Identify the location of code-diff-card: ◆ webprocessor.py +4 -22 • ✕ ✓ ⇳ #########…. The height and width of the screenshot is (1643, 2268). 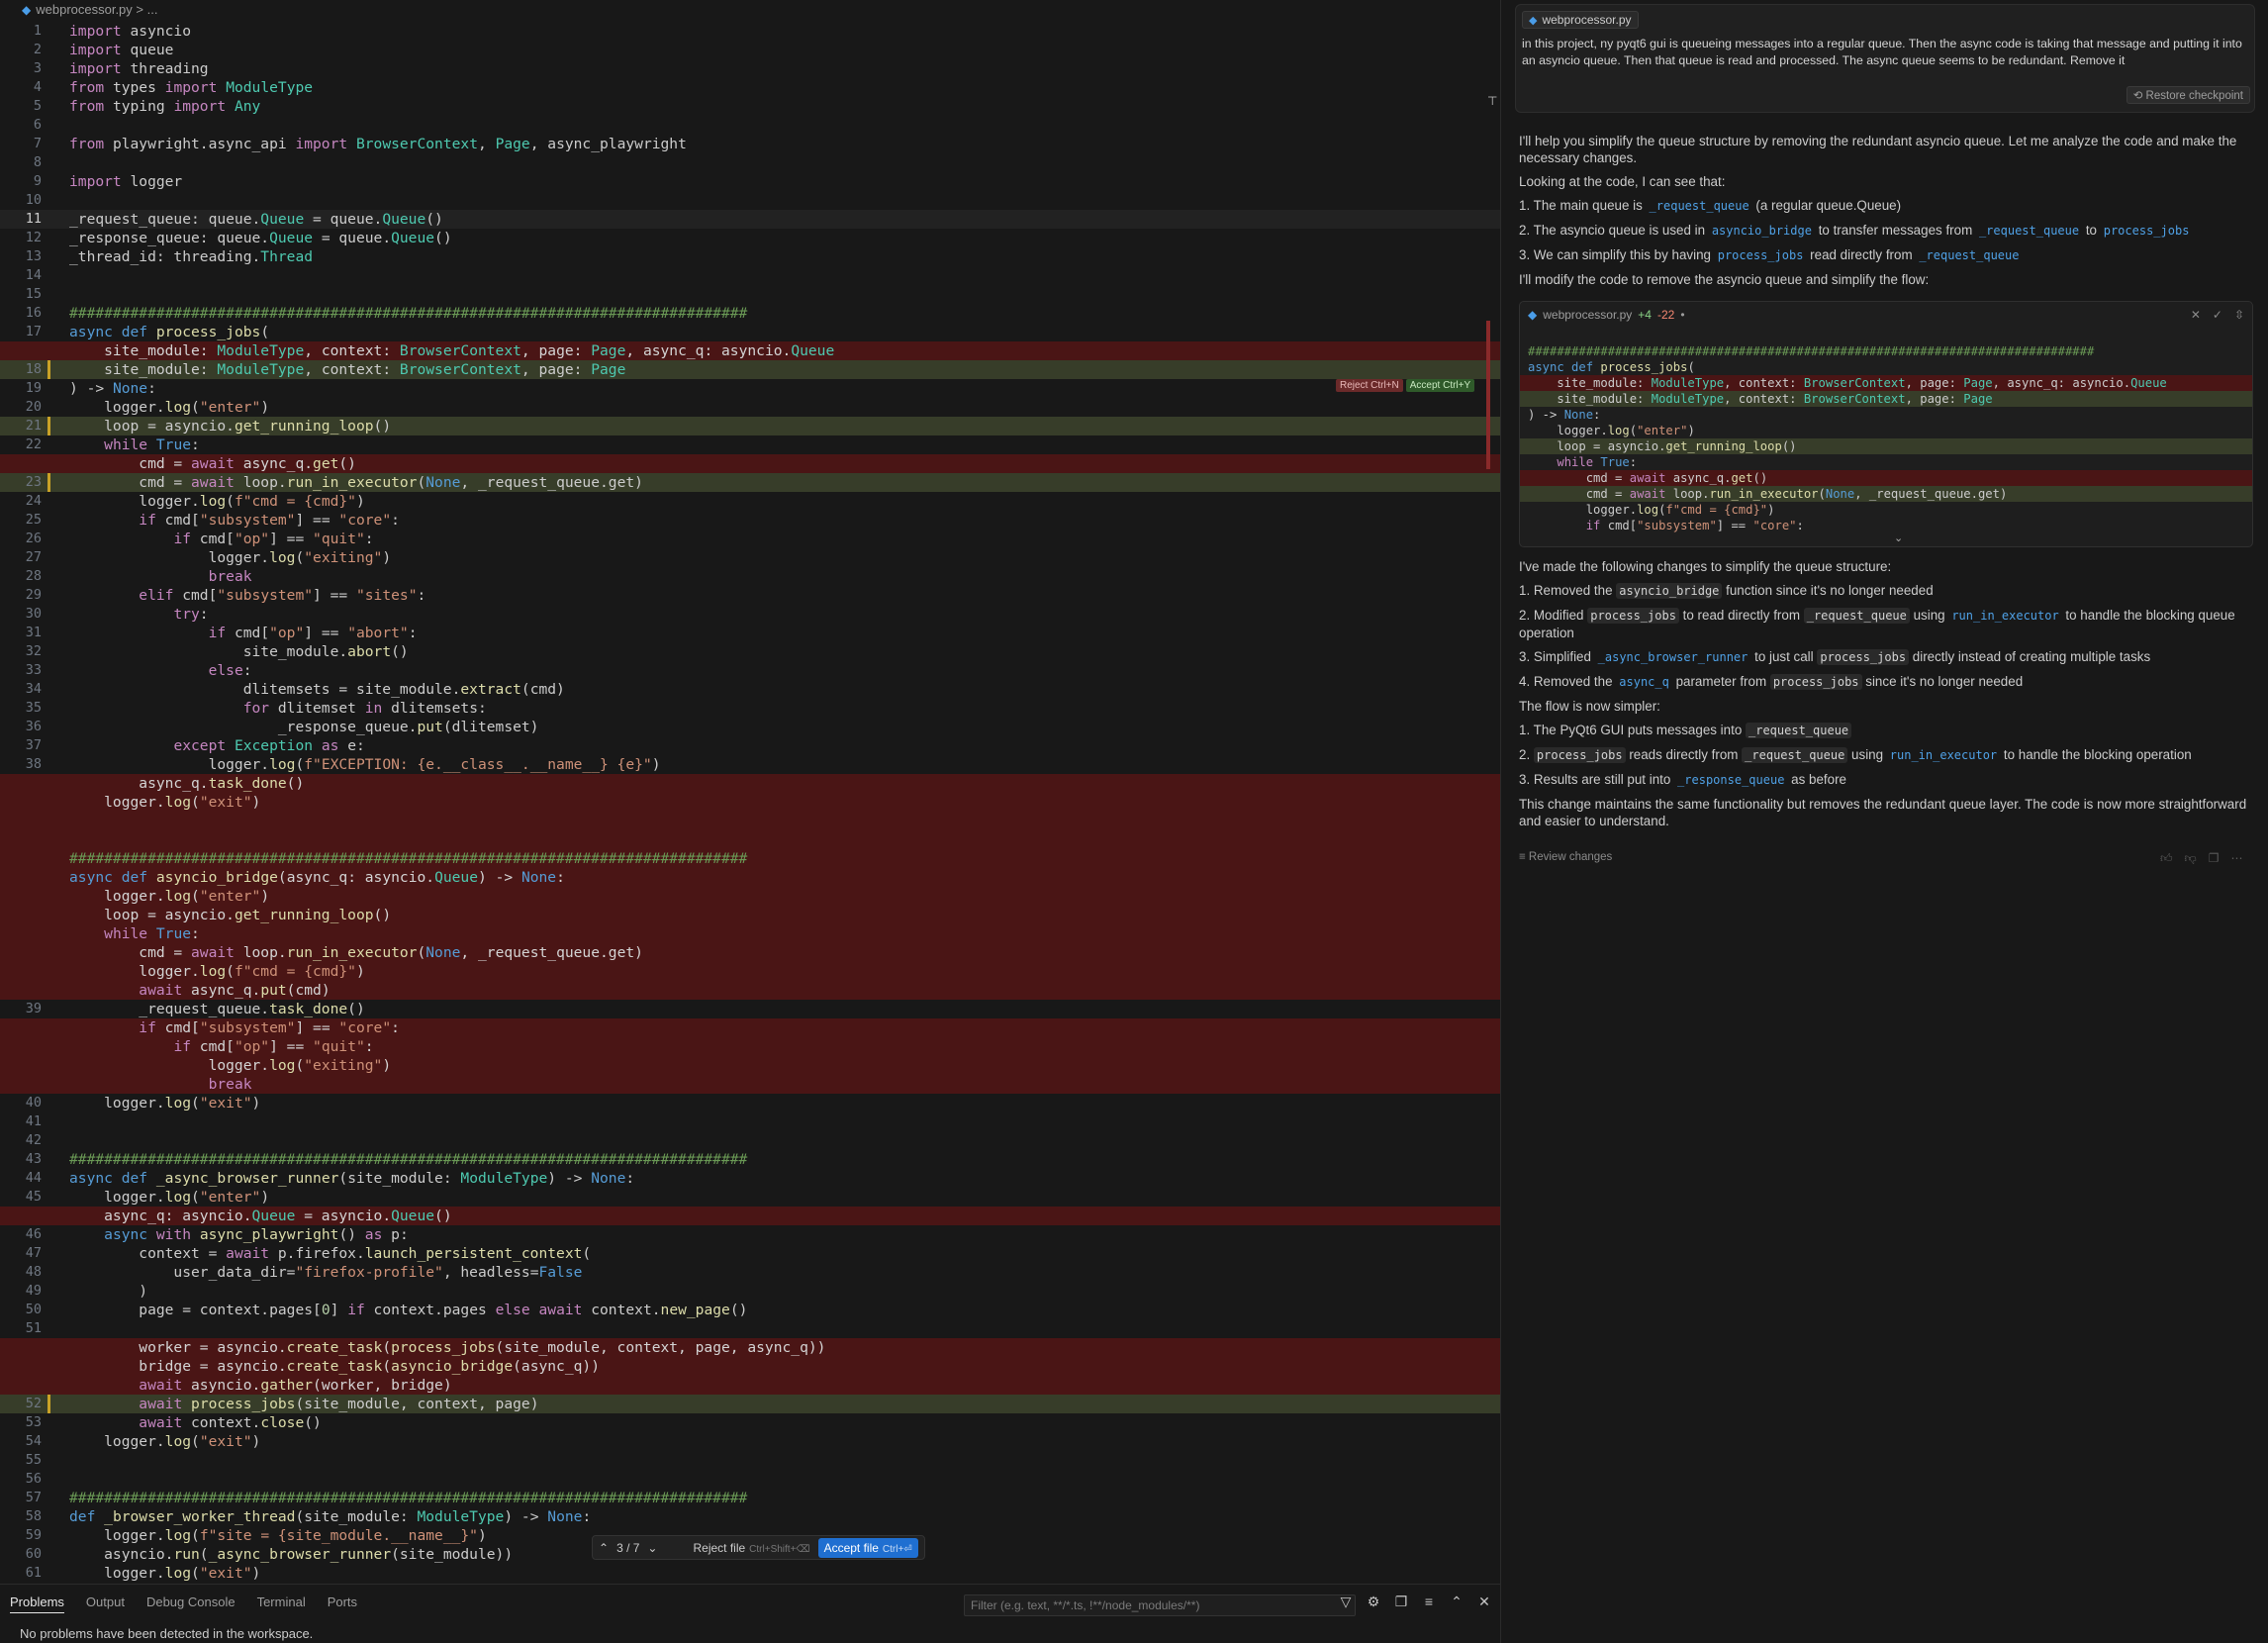
(1886, 424).